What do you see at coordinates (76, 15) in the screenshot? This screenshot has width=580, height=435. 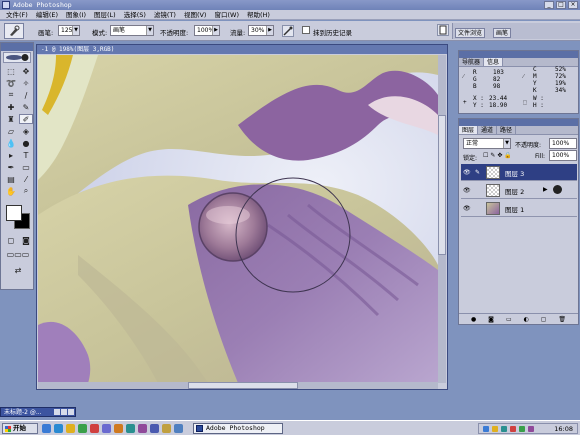 I see `menu-image: 图象(I)` at bounding box center [76, 15].